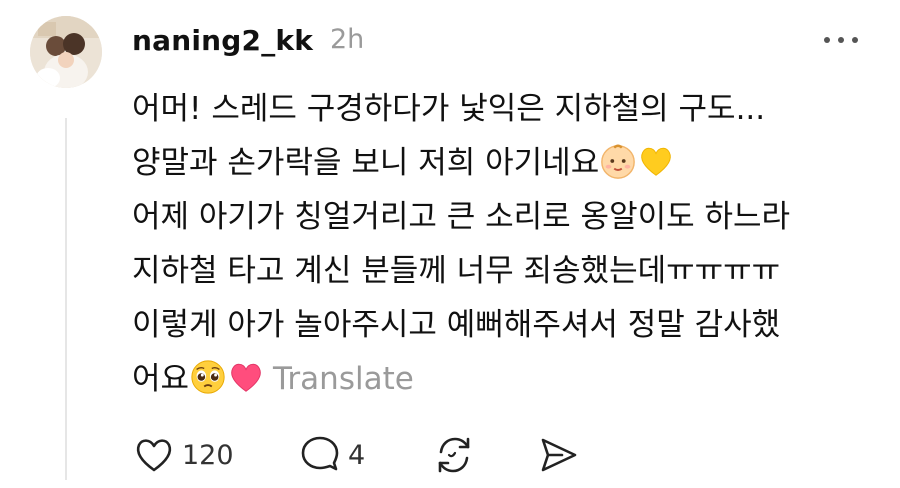  Describe the element at coordinates (357, 455) in the screenshot. I see `reply-count: 4` at that location.